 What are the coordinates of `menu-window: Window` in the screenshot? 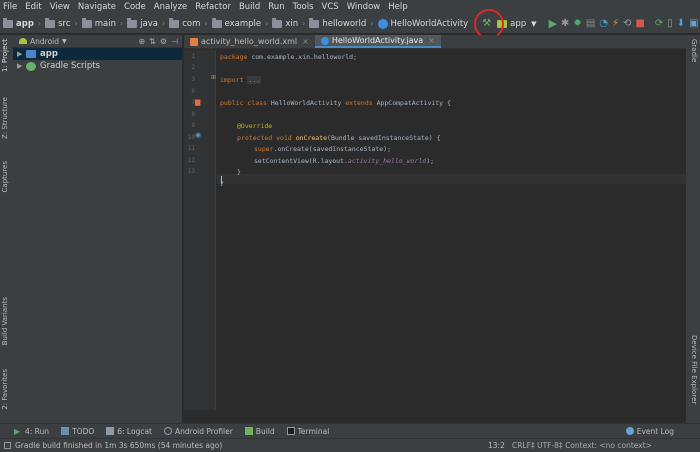 It's located at (364, 7).